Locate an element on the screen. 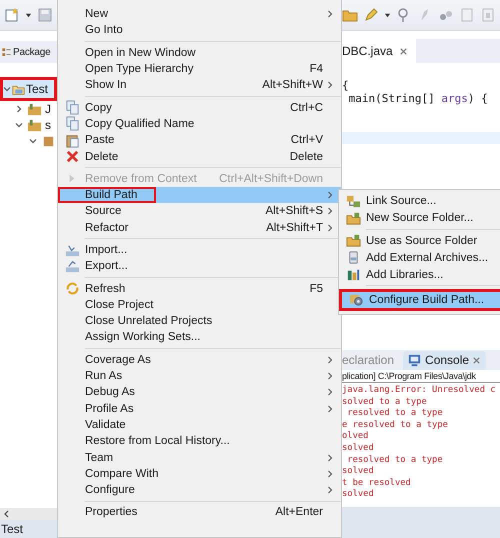 This screenshot has width=500, height=538. menu-item: Configure is located at coordinates (199, 490).